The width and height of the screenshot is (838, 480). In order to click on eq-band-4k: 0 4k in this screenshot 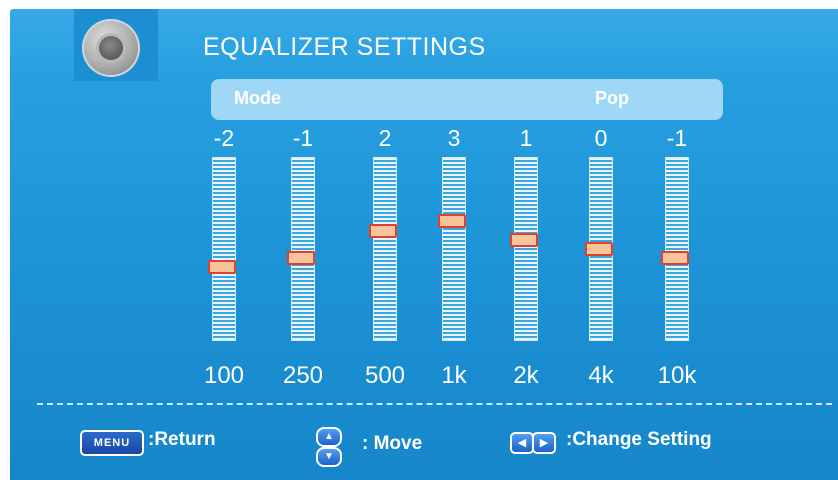, I will do `click(601, 244)`.